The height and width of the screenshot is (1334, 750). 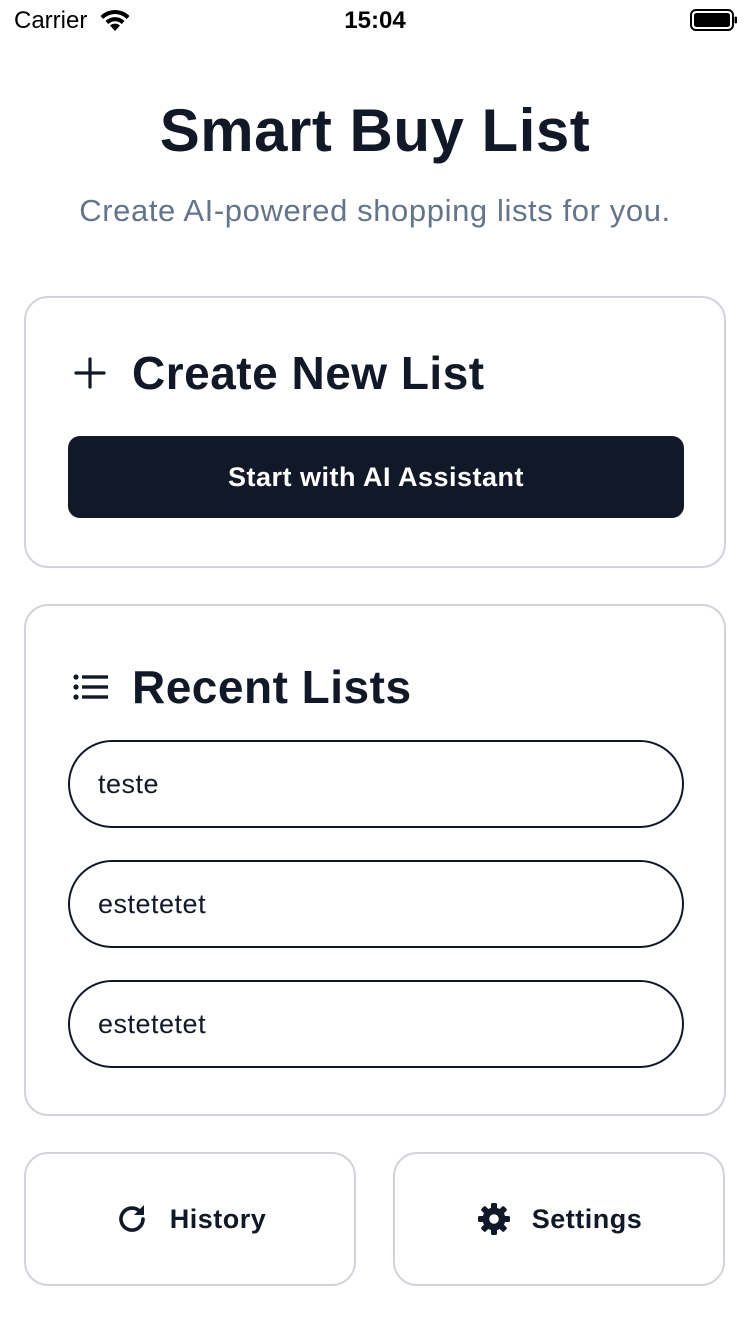 I want to click on recent-list-item: teste, so click(x=376, y=784).